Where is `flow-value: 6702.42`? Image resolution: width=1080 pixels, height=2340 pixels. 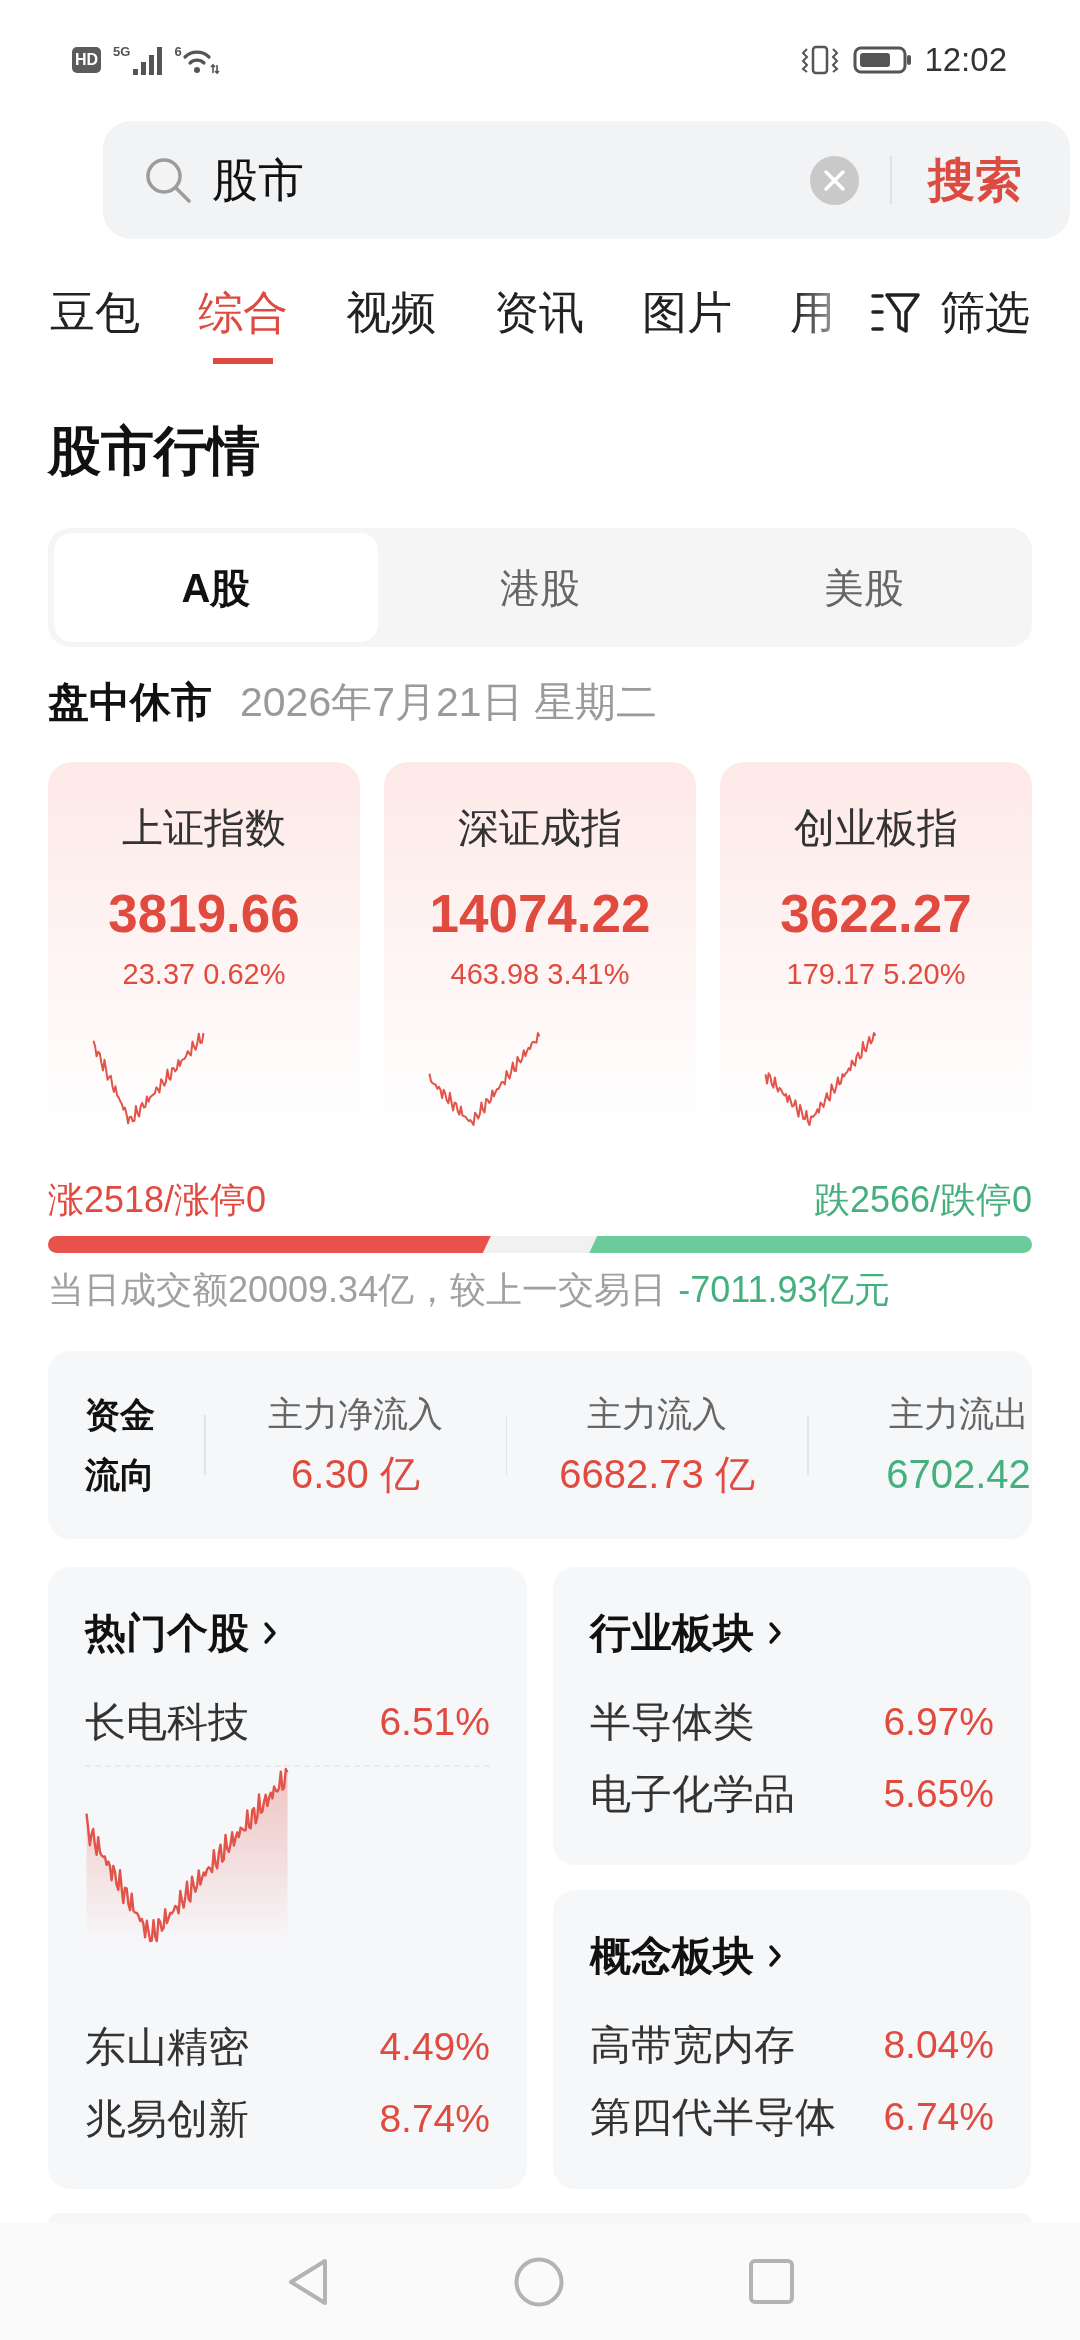 flow-value: 6702.42 is located at coordinates (958, 1474).